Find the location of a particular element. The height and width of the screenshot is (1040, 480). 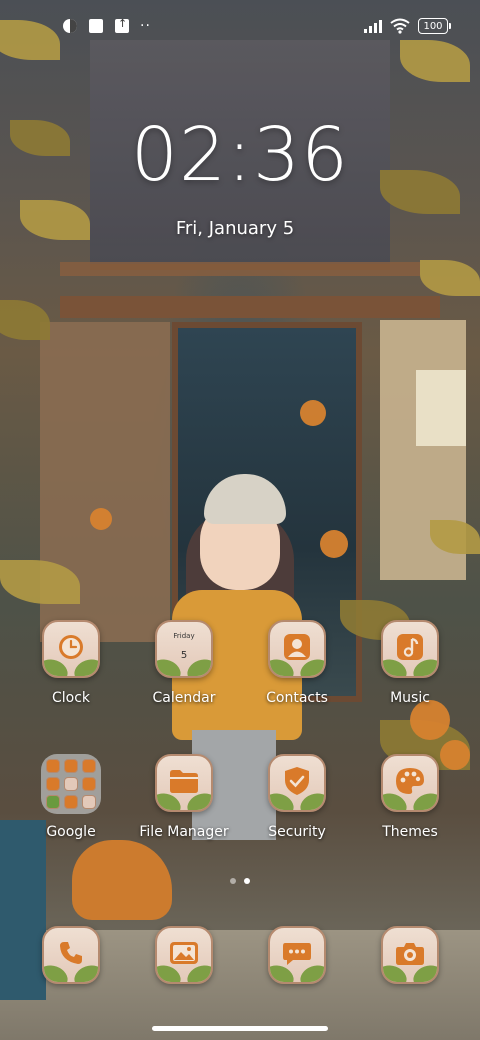

app-themes: Themes is located at coordinates (410, 797).